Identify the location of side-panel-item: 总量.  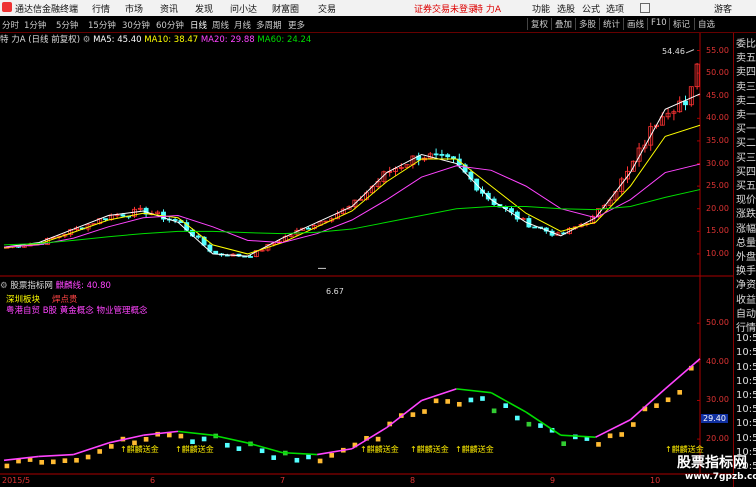
(746, 243).